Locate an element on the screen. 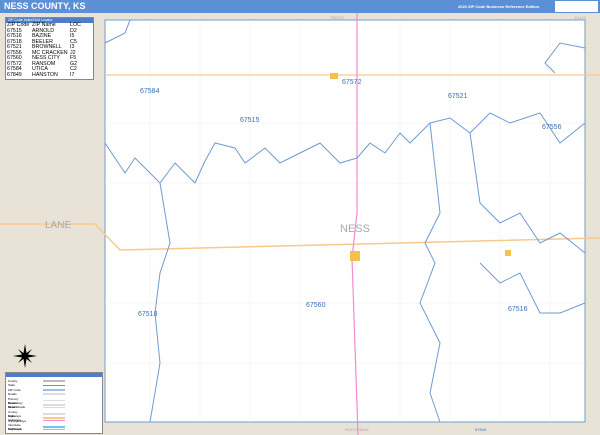 The height and width of the screenshot is (435, 600). table-cell: I7 is located at coordinates (72, 74).